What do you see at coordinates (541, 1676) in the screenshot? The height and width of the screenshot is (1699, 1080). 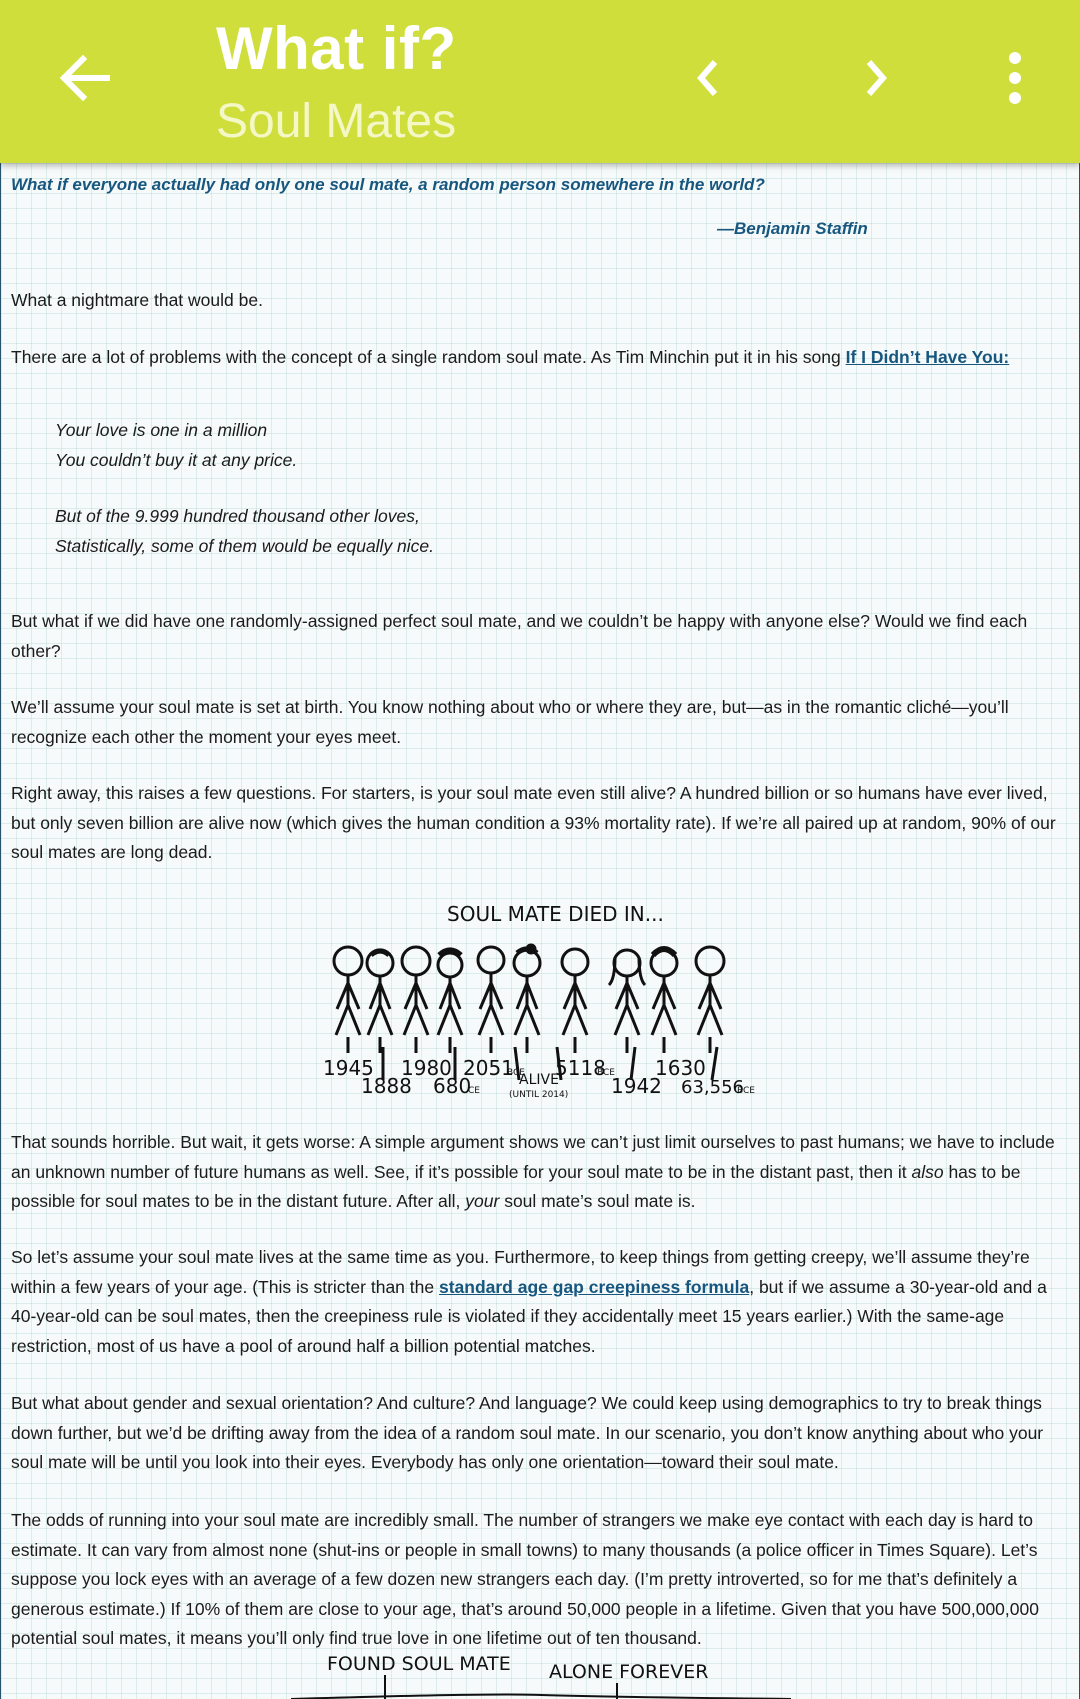 I see `found-soul-mate-comic: FOUND SOUL MATE ALONE FOREVER` at bounding box center [541, 1676].